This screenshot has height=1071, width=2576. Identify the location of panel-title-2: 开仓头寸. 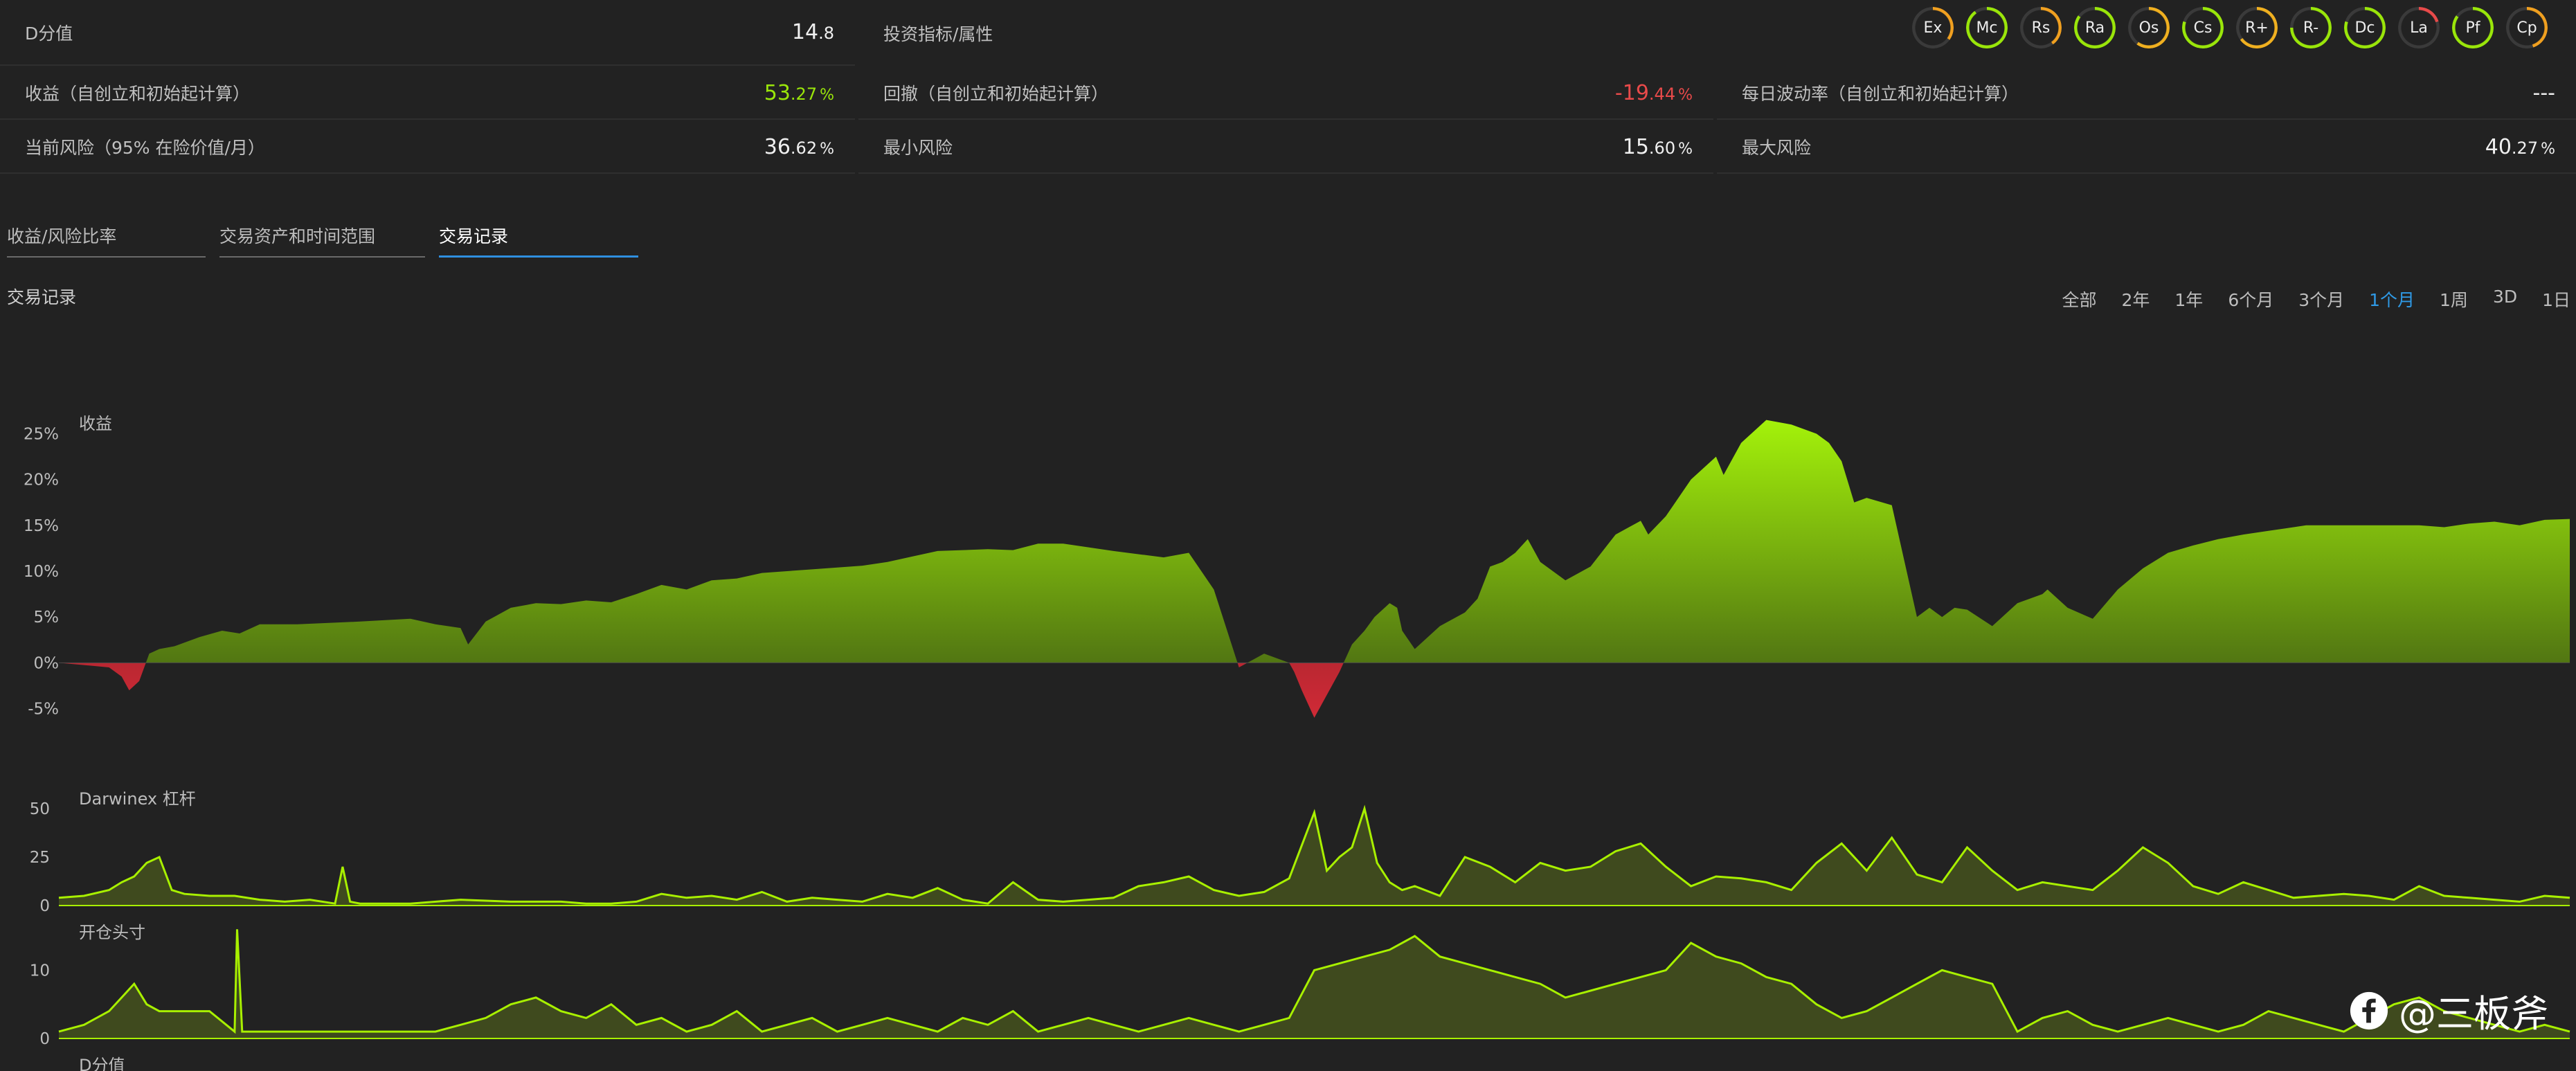
(112, 932).